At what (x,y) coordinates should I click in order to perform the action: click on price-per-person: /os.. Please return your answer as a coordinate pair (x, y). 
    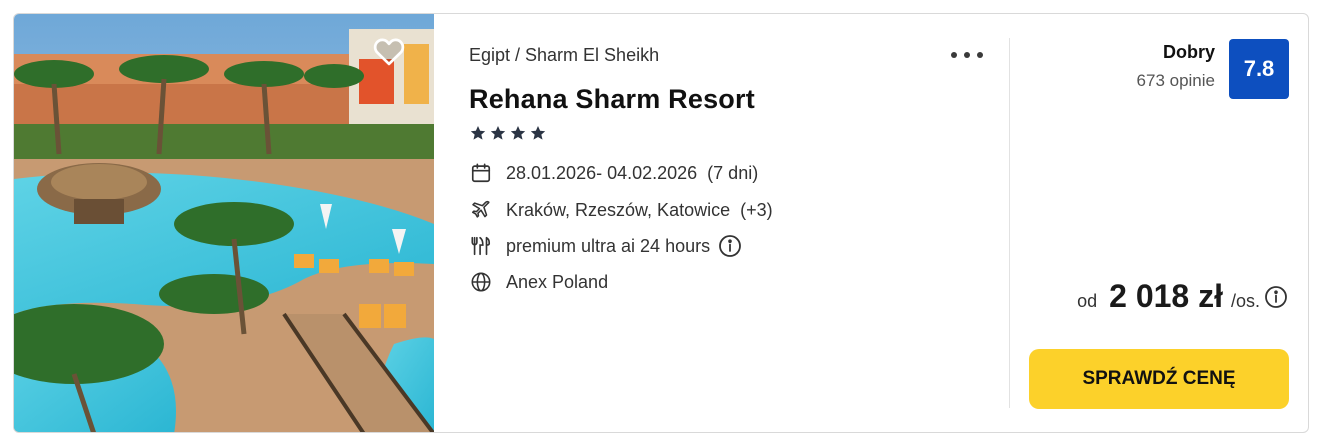
    Looking at the image, I should click on (1245, 301).